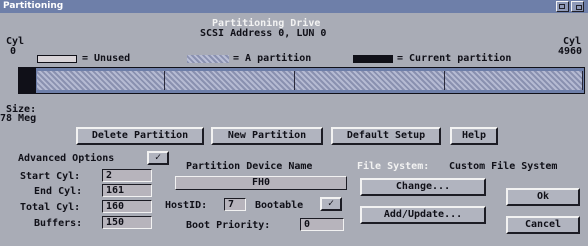 This screenshot has height=246, width=588. I want to click on start-cyl-label: Start Cyl:, so click(50, 176).